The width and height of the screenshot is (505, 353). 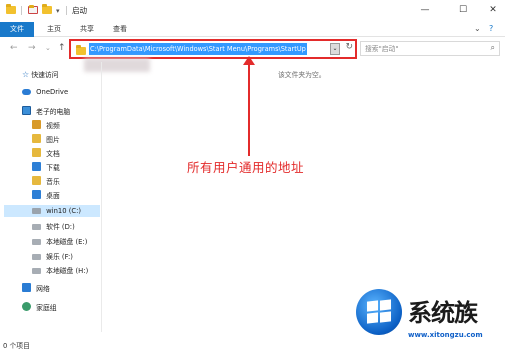 I want to click on sidebar-item-drive-d: 软件 (D:), so click(x=53, y=227).